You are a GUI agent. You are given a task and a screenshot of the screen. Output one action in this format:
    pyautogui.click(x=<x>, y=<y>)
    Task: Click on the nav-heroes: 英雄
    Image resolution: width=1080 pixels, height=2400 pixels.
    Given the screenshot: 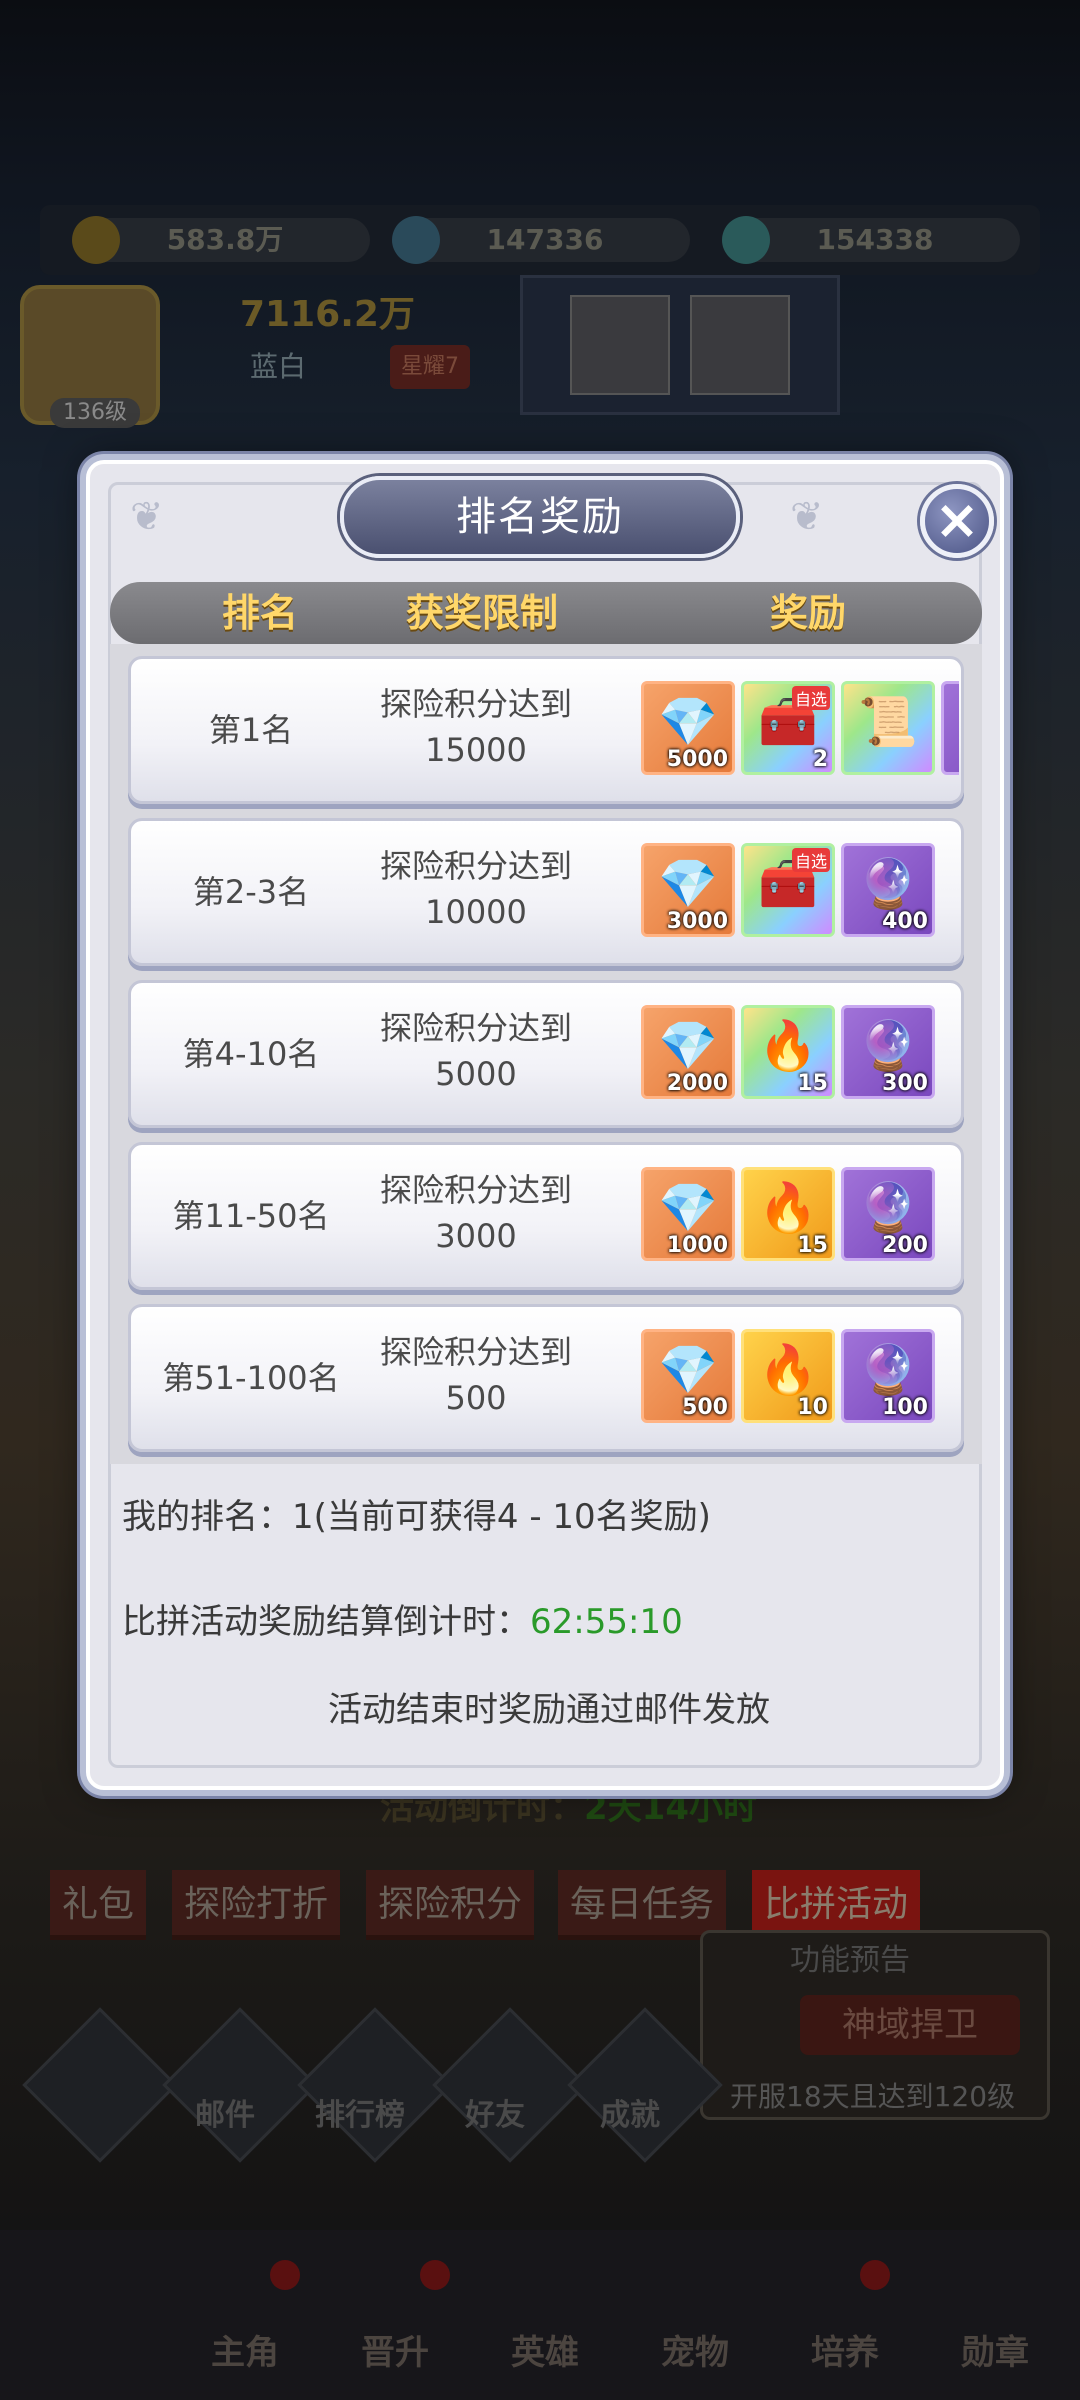 What is the action you would take?
    pyautogui.click(x=545, y=2349)
    